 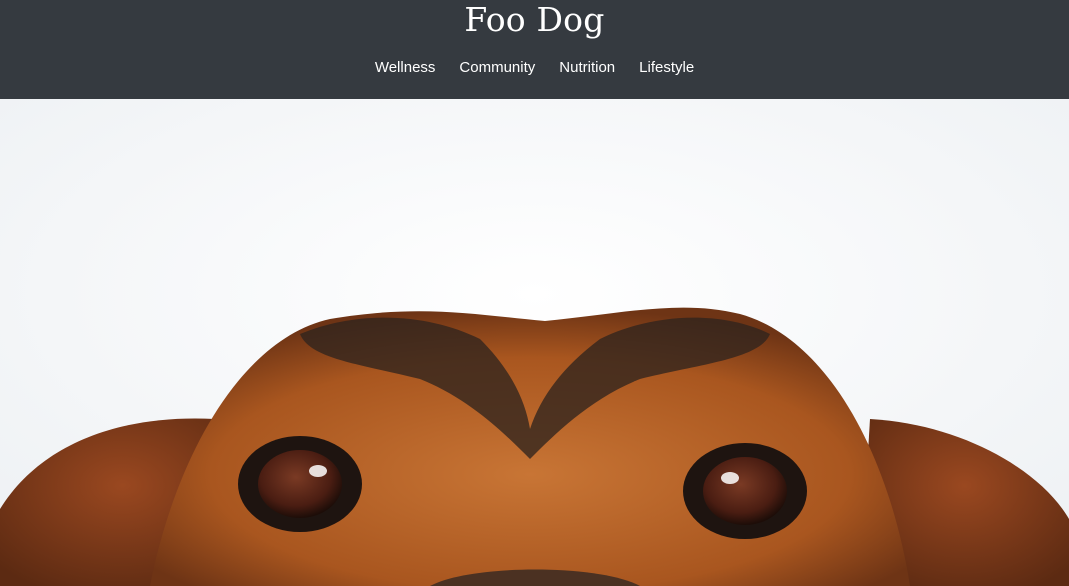 What do you see at coordinates (300, 484) in the screenshot?
I see `left-eye` at bounding box center [300, 484].